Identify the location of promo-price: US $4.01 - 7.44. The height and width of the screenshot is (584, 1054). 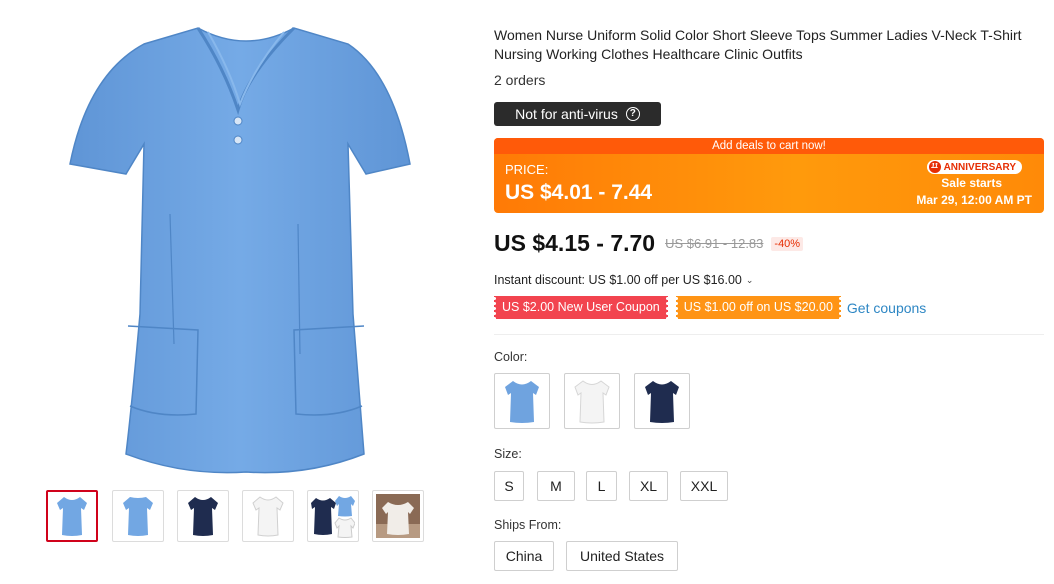
(579, 192).